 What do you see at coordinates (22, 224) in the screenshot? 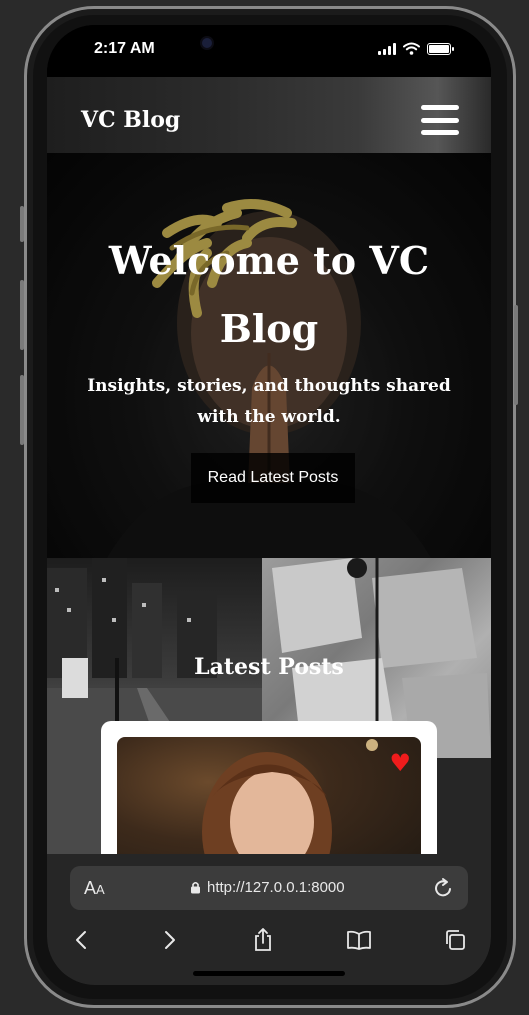
I see `phone-silent-switch` at bounding box center [22, 224].